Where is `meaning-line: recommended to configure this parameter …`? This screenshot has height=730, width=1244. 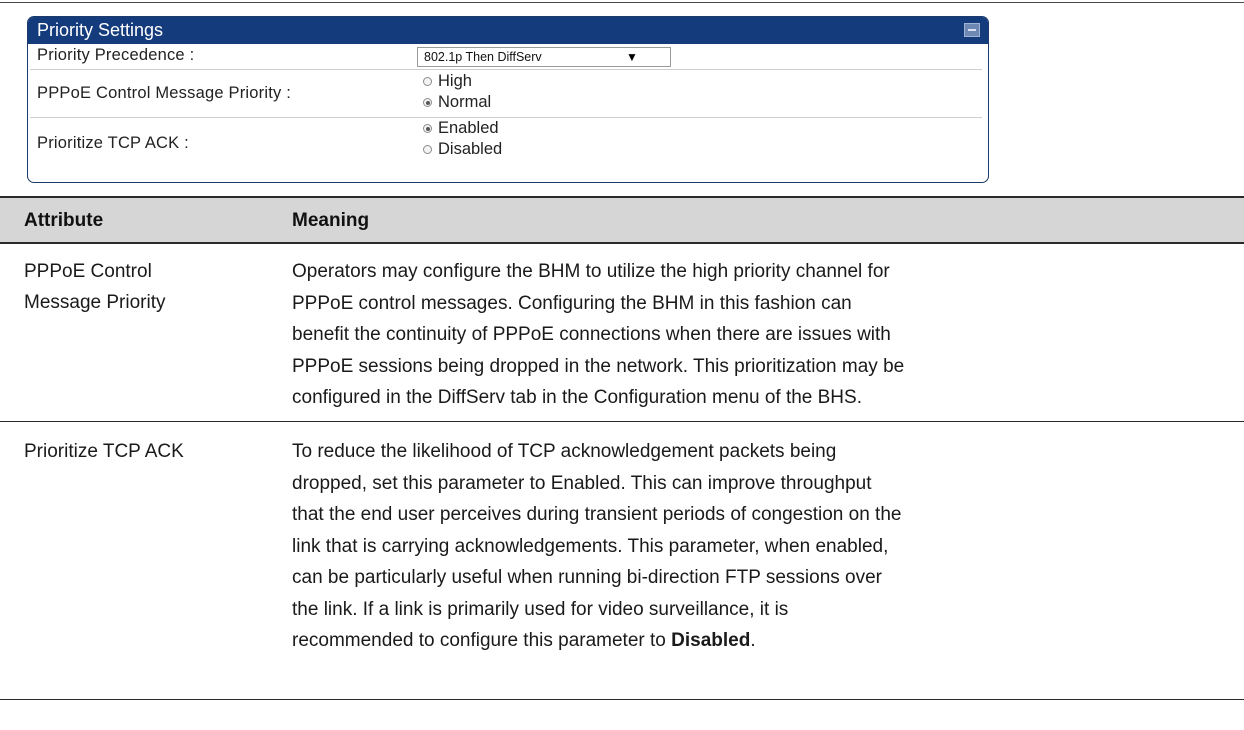
meaning-line: recommended to configure this parameter … is located at coordinates (757, 641).